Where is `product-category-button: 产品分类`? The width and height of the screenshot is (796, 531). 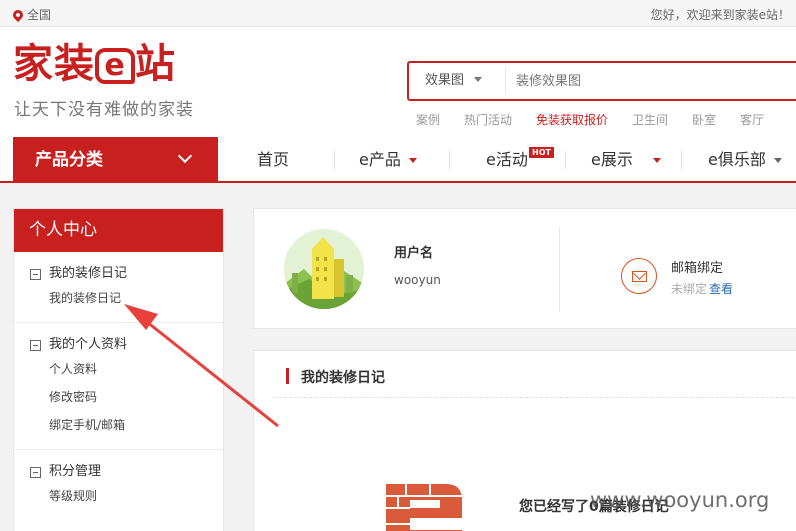 product-category-button: 产品分类 is located at coordinates (115, 160).